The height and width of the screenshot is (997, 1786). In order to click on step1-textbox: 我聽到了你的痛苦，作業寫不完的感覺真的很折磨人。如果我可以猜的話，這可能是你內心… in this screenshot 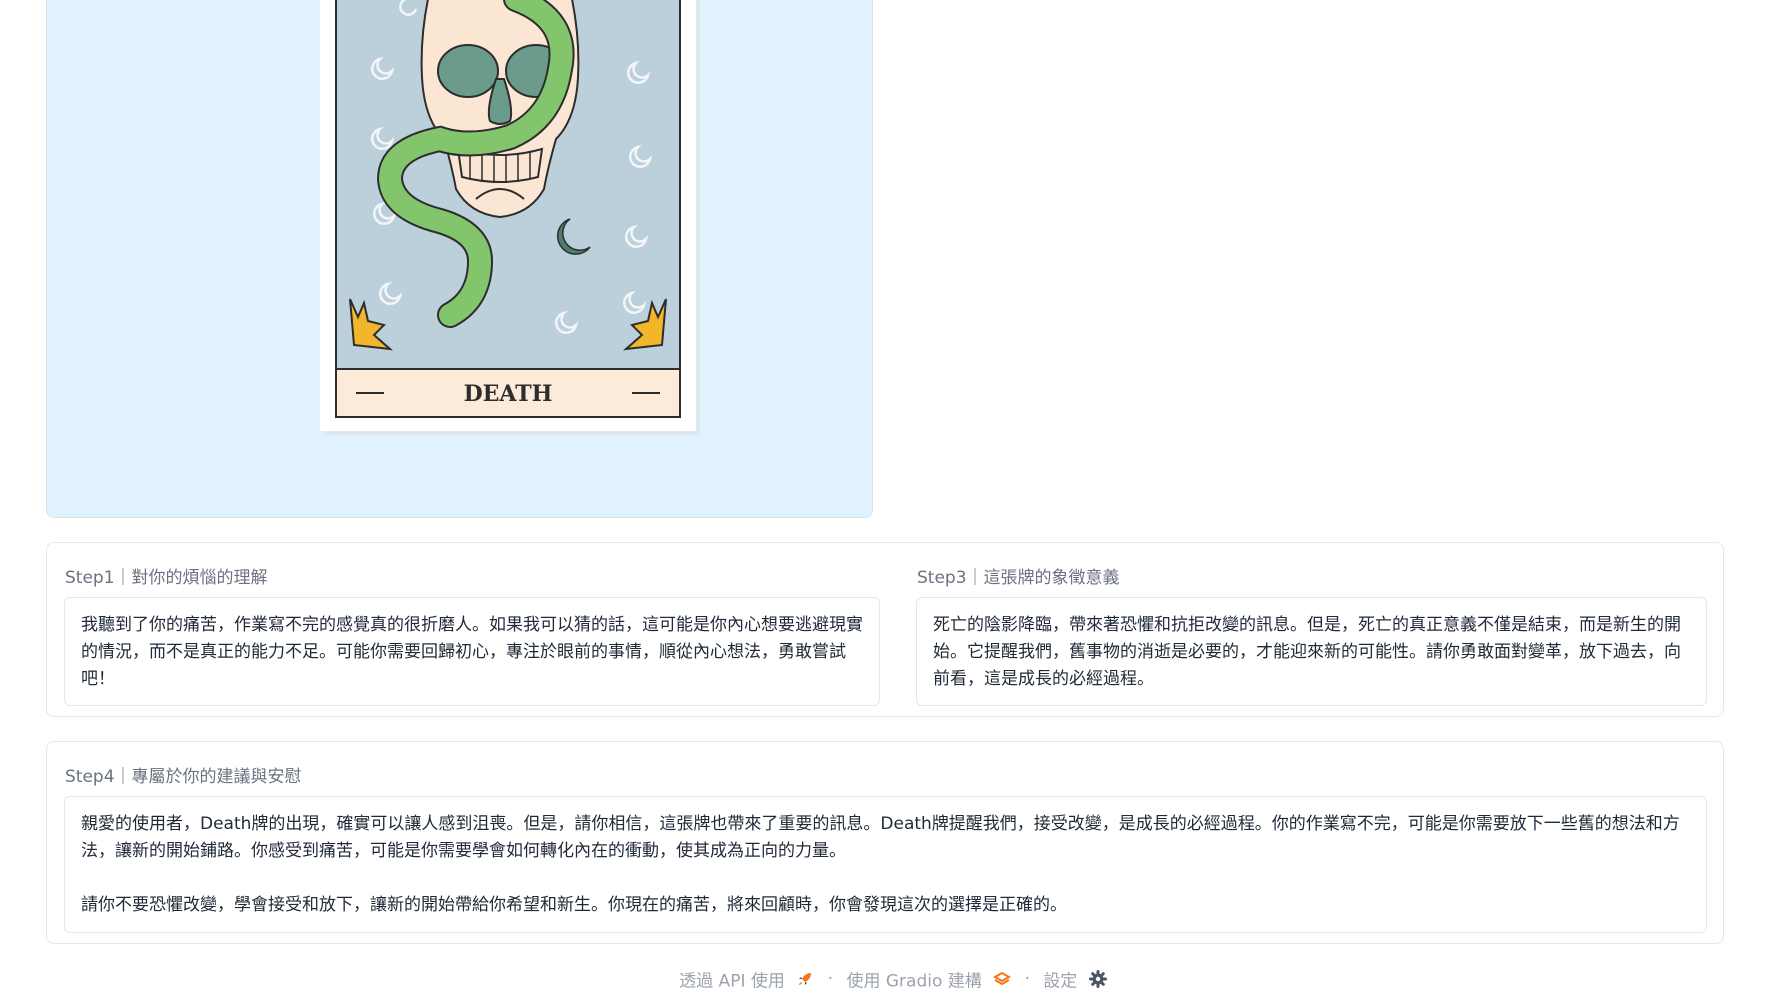, I will do `click(472, 651)`.